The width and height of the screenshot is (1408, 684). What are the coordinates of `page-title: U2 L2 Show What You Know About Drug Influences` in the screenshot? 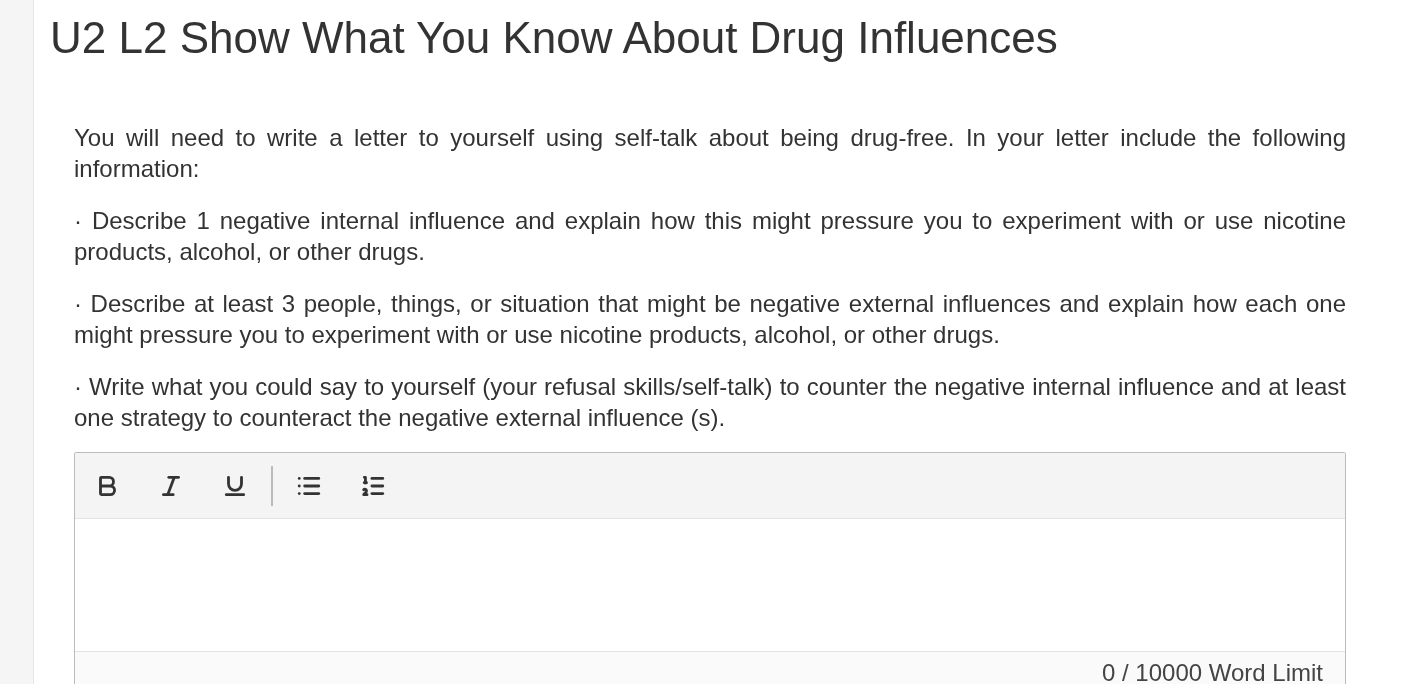 It's located at (554, 38).